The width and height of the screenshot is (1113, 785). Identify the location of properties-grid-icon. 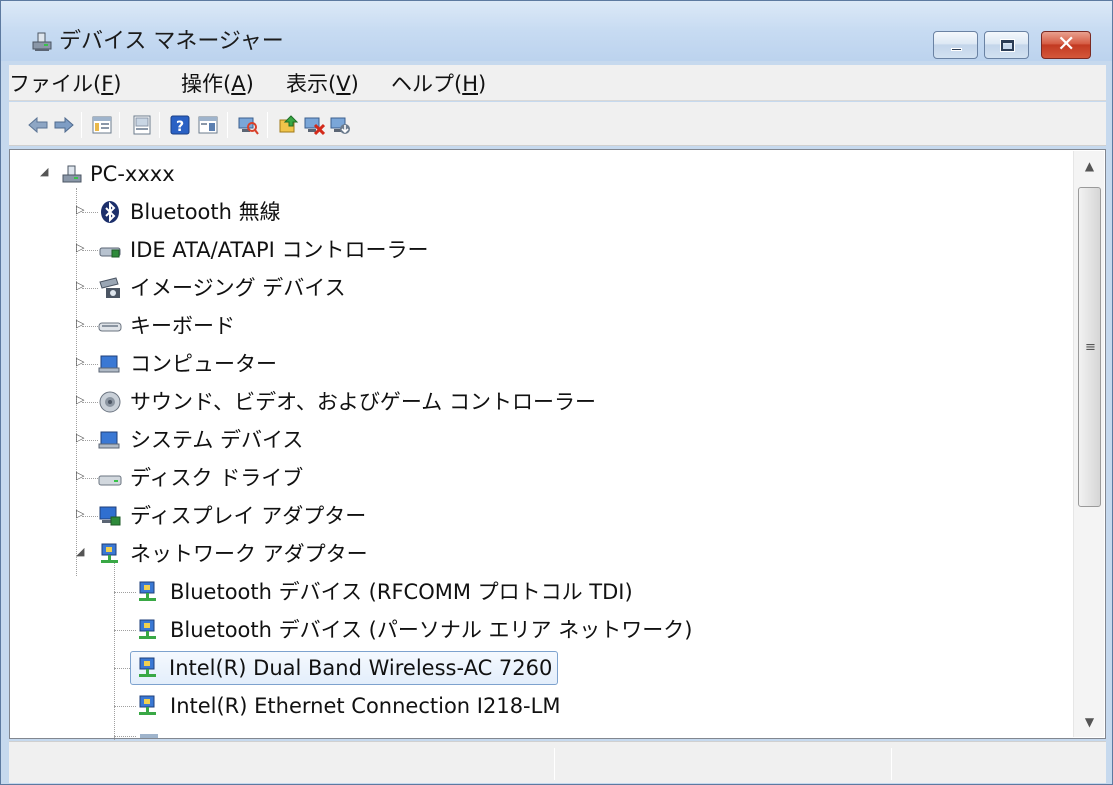
(102, 125).